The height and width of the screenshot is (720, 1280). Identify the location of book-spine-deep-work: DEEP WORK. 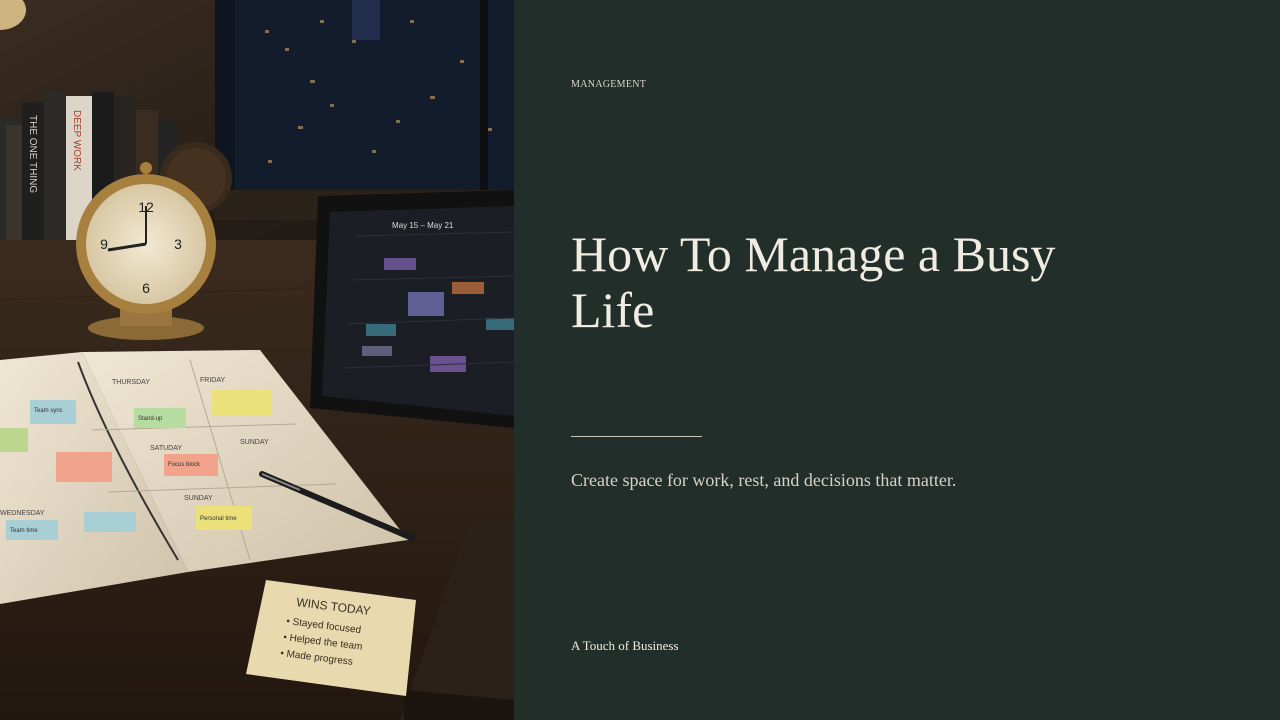
(76, 140).